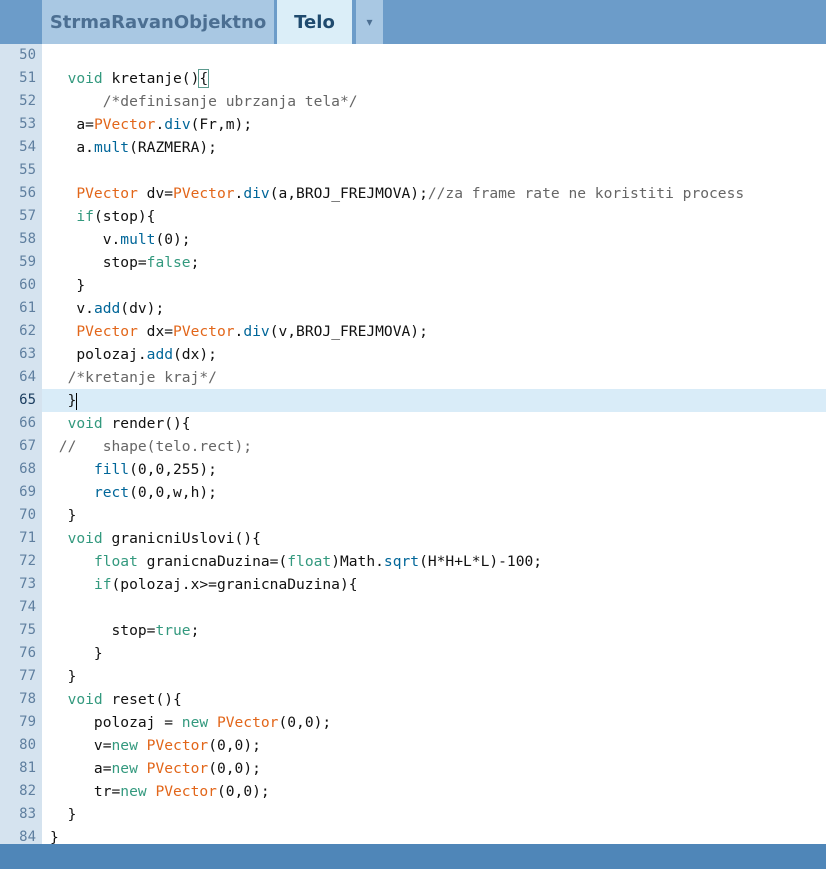  Describe the element at coordinates (225, 584) in the screenshot. I see `code-line-text: if(polozaj.x>=granicnaDuzina){` at that location.